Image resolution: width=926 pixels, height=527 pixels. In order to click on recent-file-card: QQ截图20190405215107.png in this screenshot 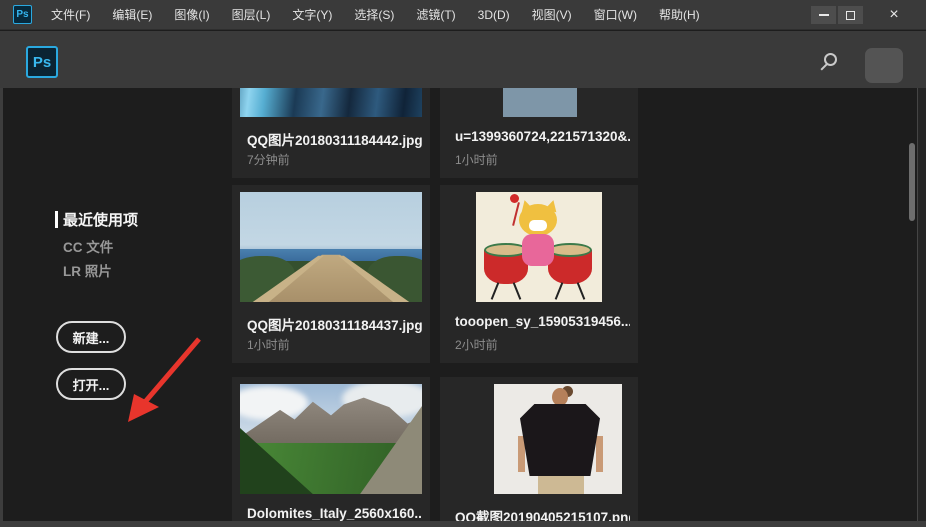, I will do `click(539, 449)`.